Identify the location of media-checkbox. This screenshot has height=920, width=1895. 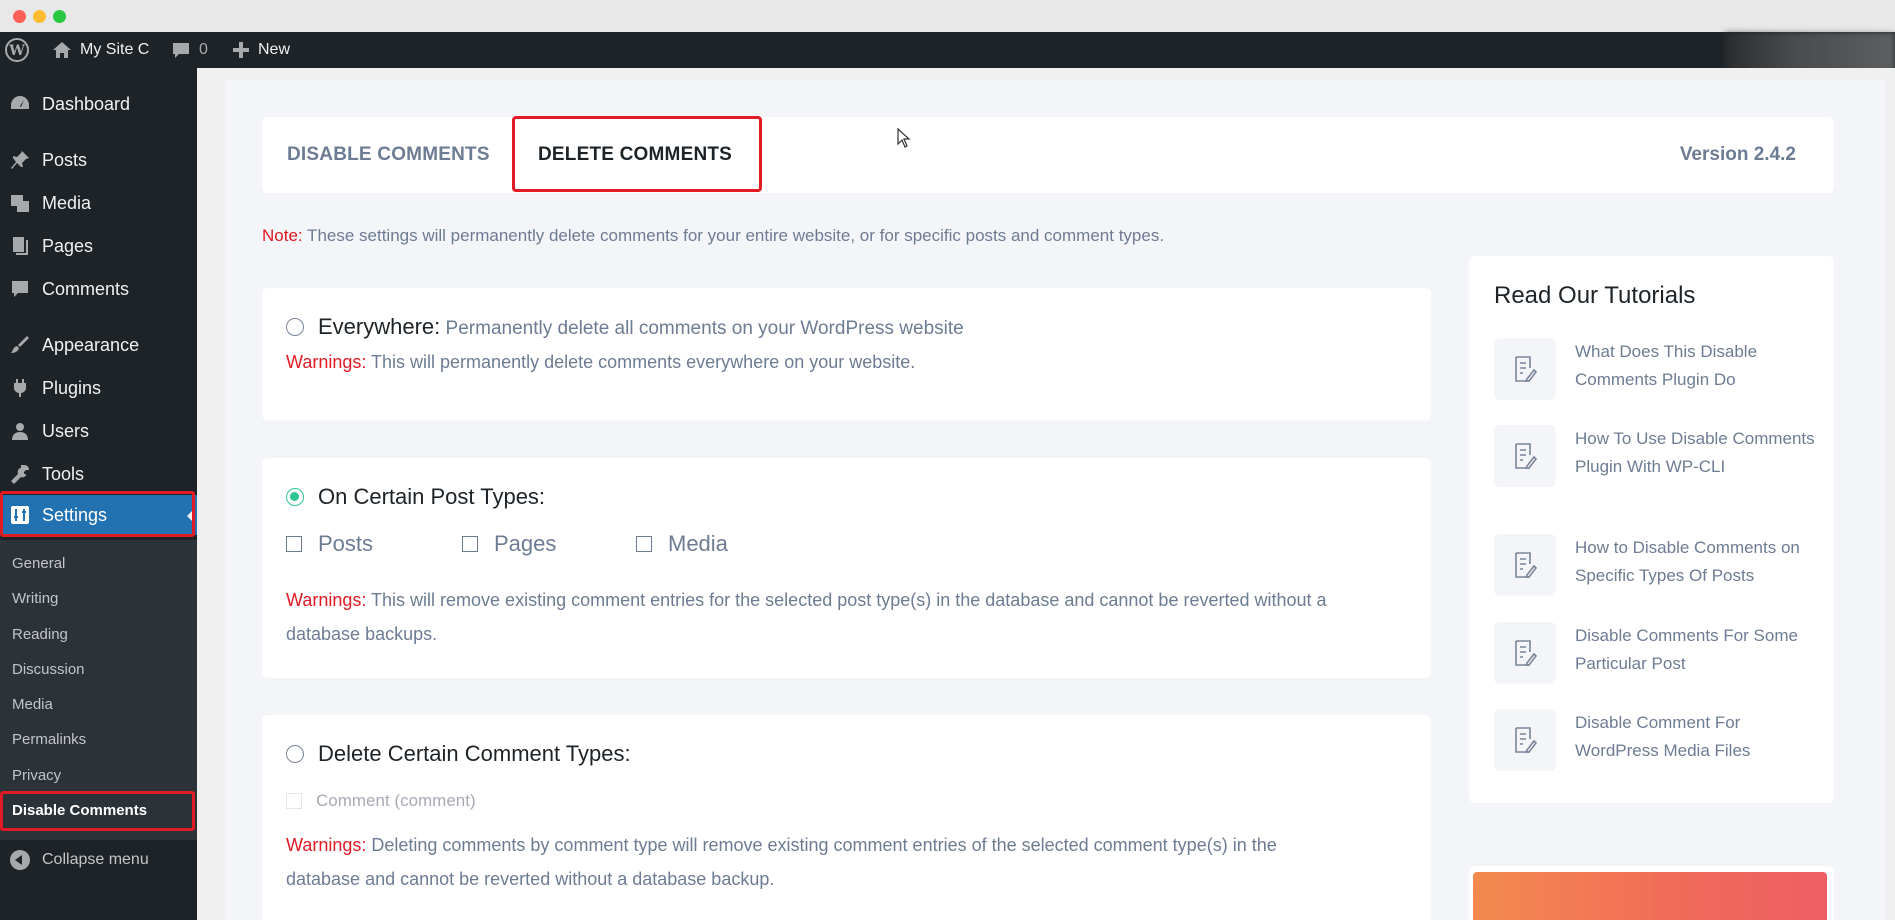
(644, 544).